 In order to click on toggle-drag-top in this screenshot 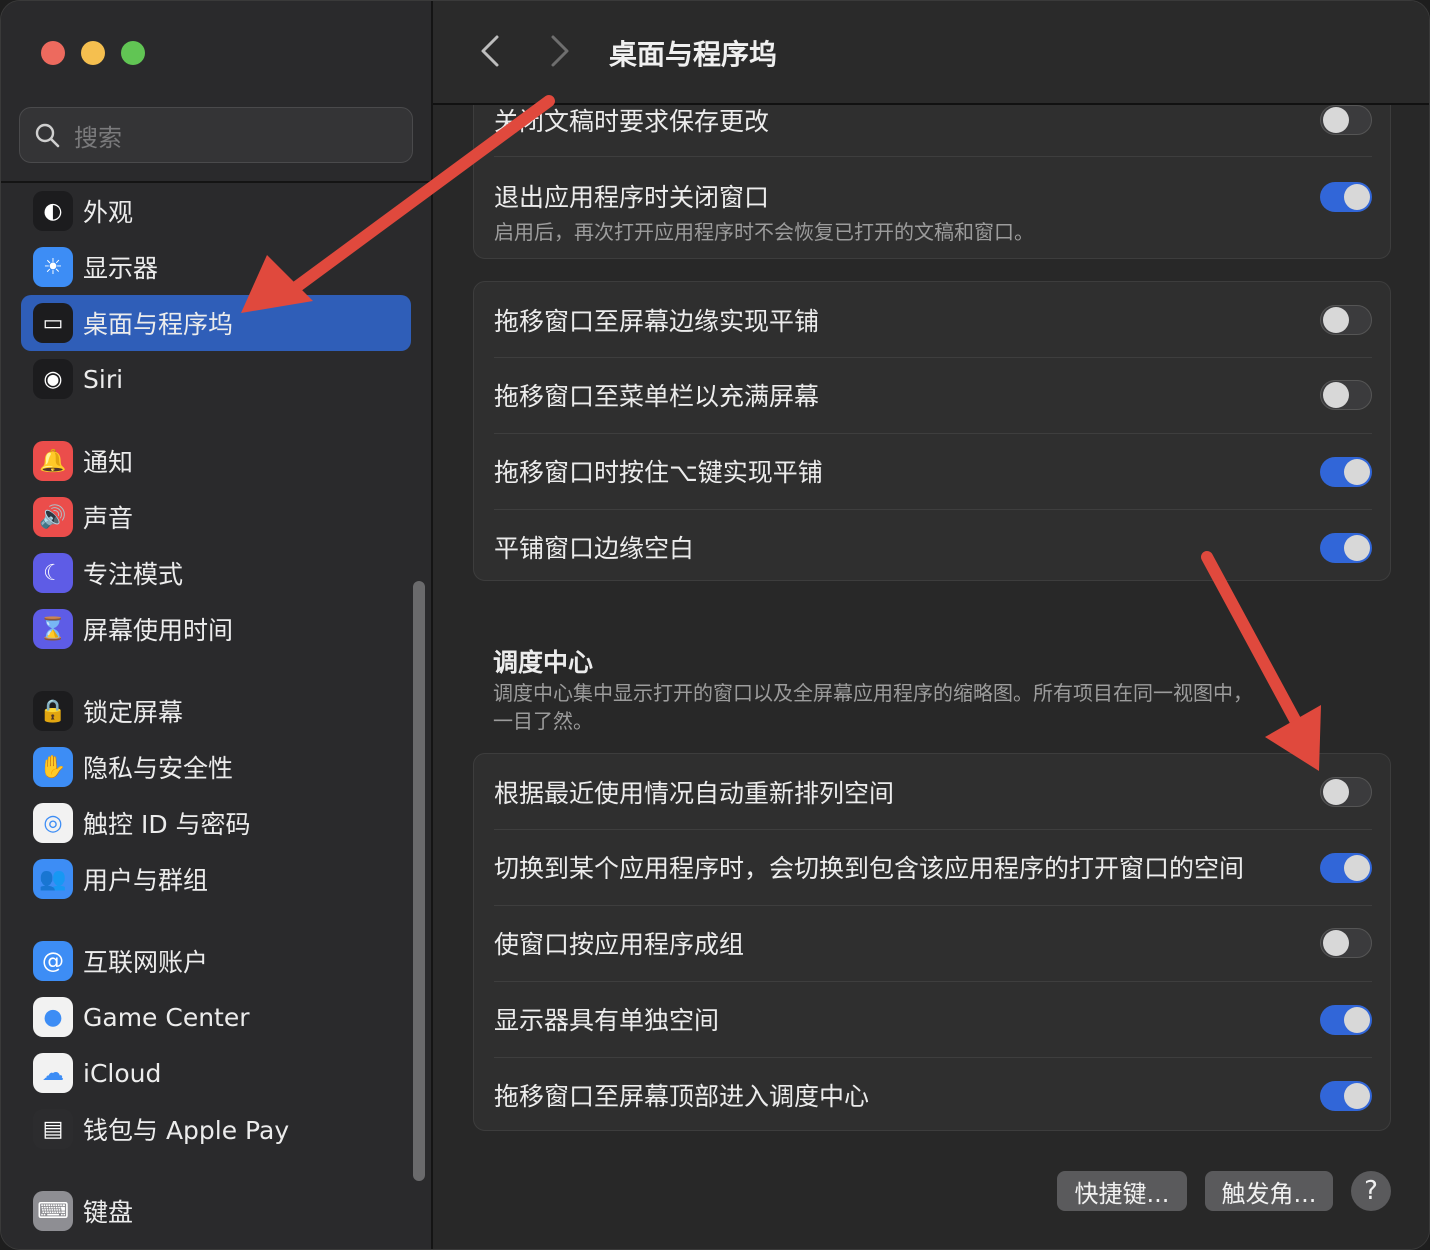, I will do `click(1346, 1096)`.